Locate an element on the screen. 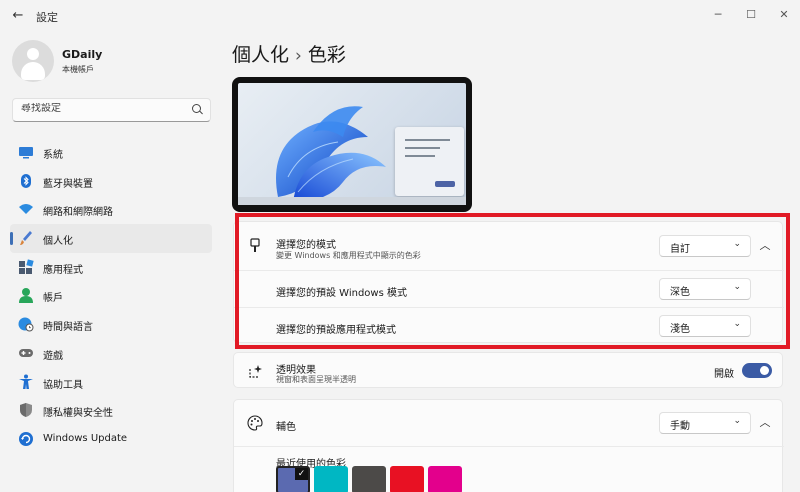 Image resolution: width=800 pixels, height=492 pixels. choose-mode-title: 選擇您的模式 is located at coordinates (306, 245).